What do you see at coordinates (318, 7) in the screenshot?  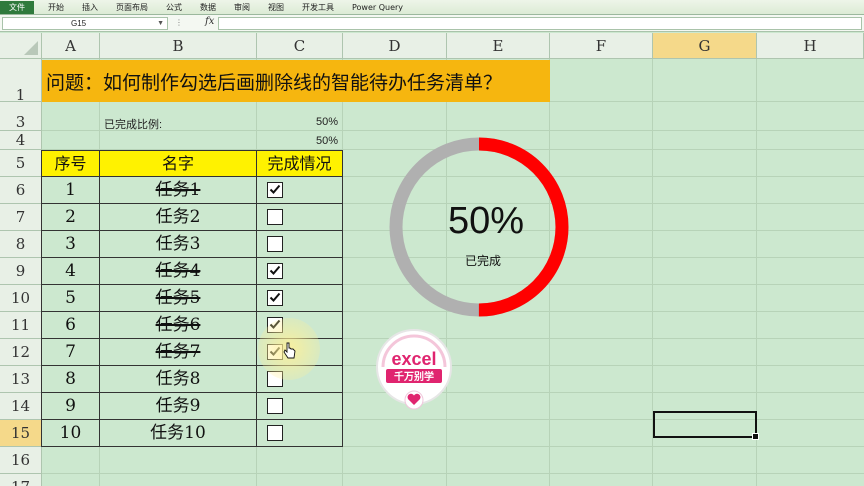 I see `ribbon-tab-developer: 开发工具` at bounding box center [318, 7].